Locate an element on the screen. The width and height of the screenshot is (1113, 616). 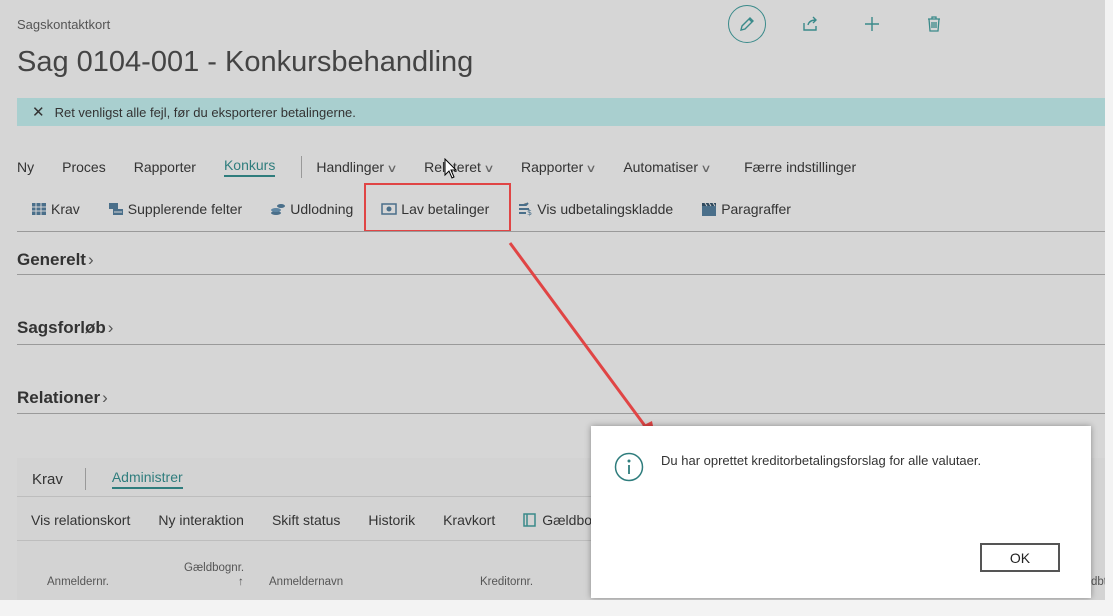
page-caption: Sagskontaktkort is located at coordinates (64, 24).